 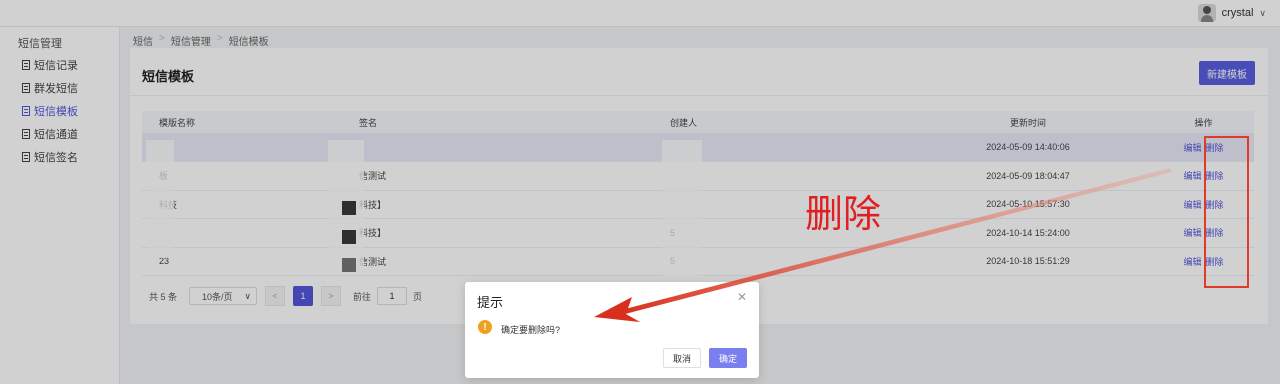 What do you see at coordinates (490, 302) in the screenshot?
I see `dialog-title: 提示` at bounding box center [490, 302].